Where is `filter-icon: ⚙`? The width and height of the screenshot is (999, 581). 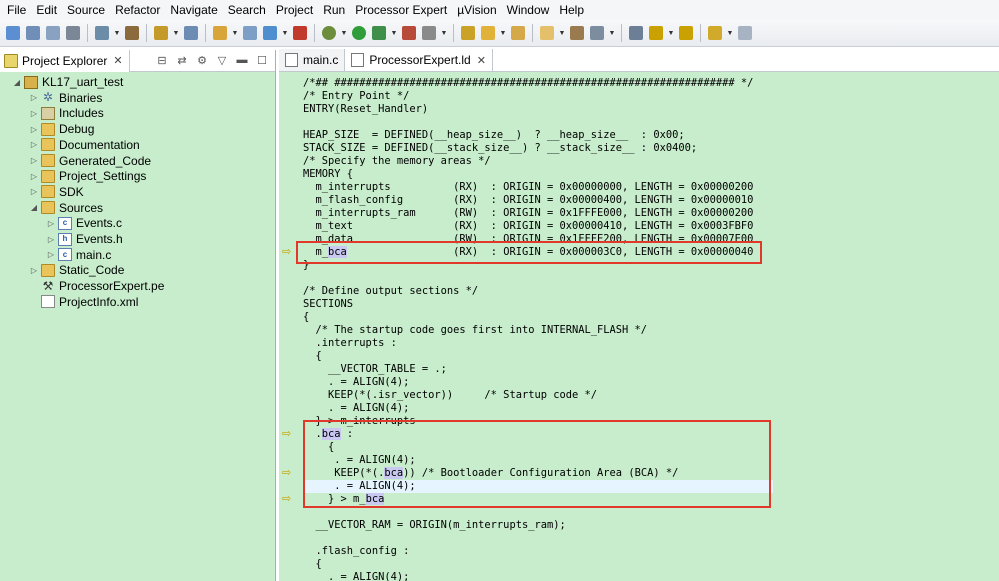 filter-icon: ⚙ is located at coordinates (202, 60).